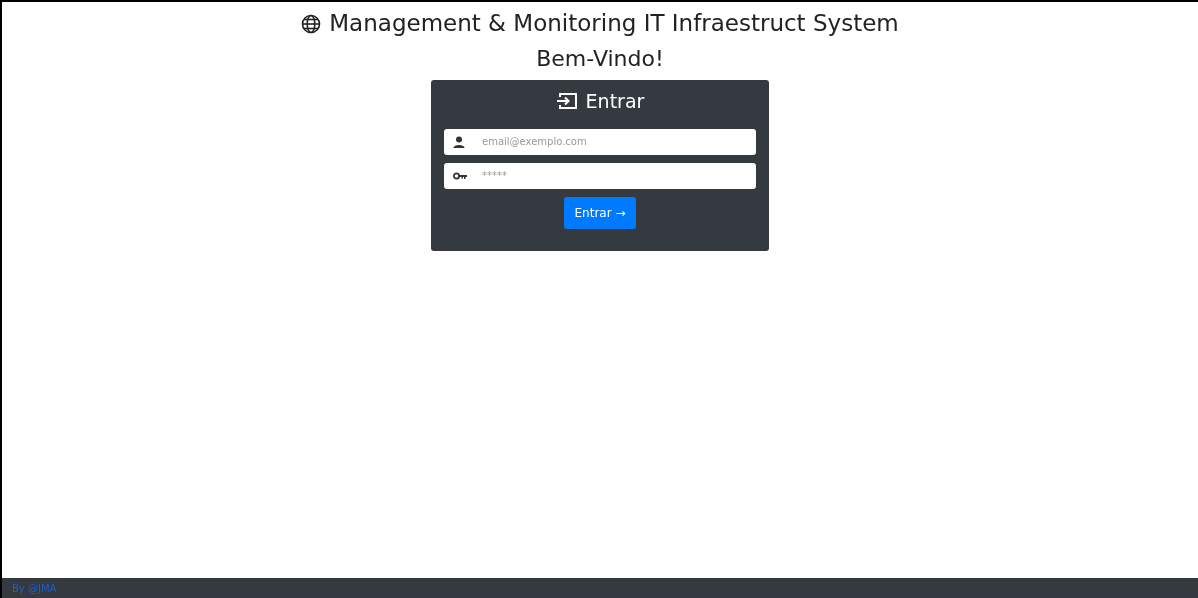 This screenshot has width=1198, height=598. What do you see at coordinates (600, 212) in the screenshot?
I see `login-button: Entrar →` at bounding box center [600, 212].